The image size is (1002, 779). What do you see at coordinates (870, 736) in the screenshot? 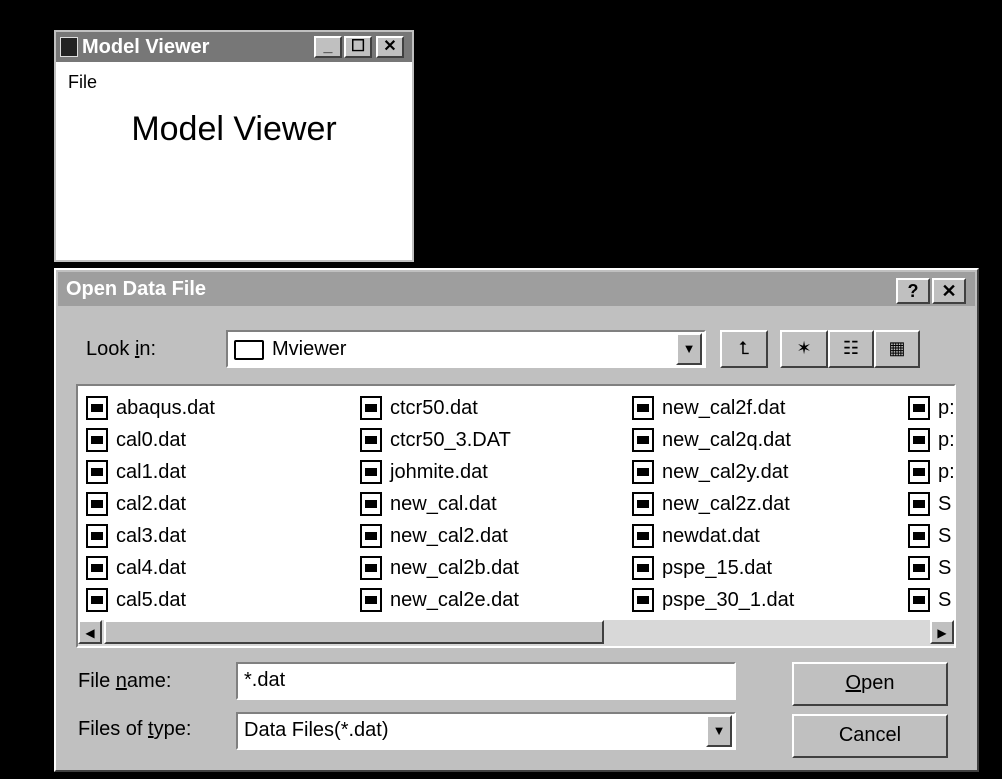
I see `cancel-button: Cancel` at bounding box center [870, 736].